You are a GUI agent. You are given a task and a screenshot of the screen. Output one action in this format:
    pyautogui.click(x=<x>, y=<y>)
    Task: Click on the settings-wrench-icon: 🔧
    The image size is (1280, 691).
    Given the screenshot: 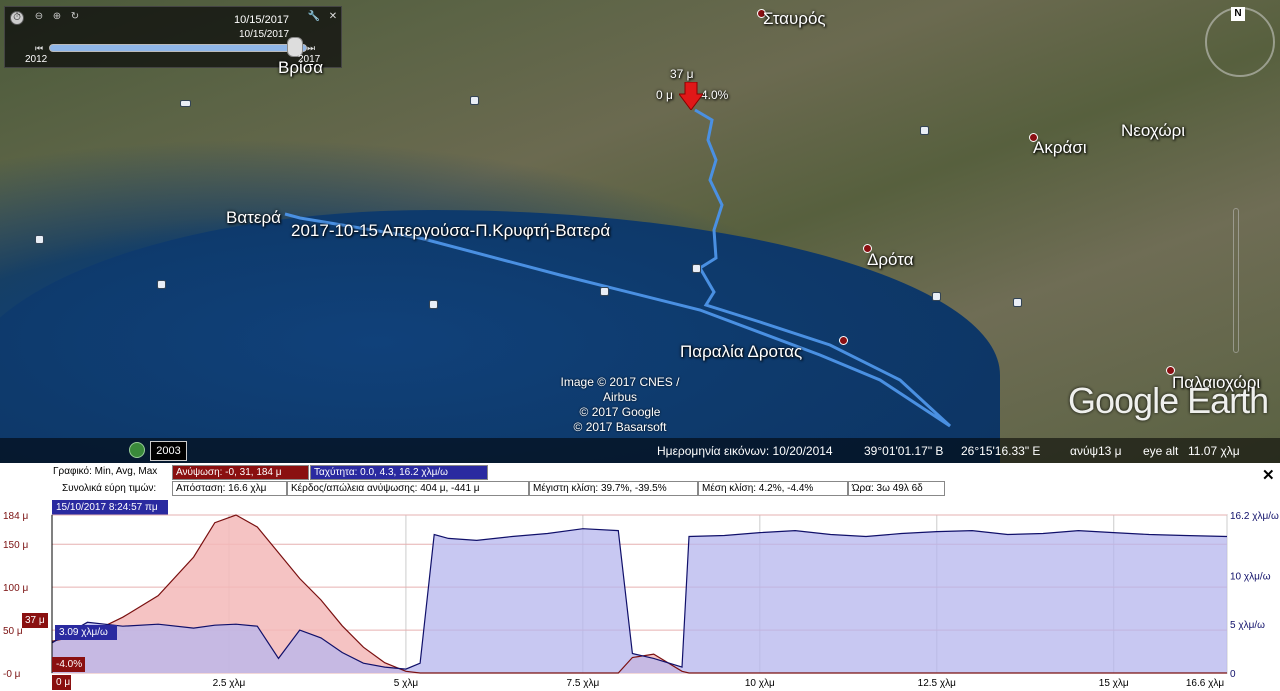 What is the action you would take?
    pyautogui.click(x=314, y=18)
    